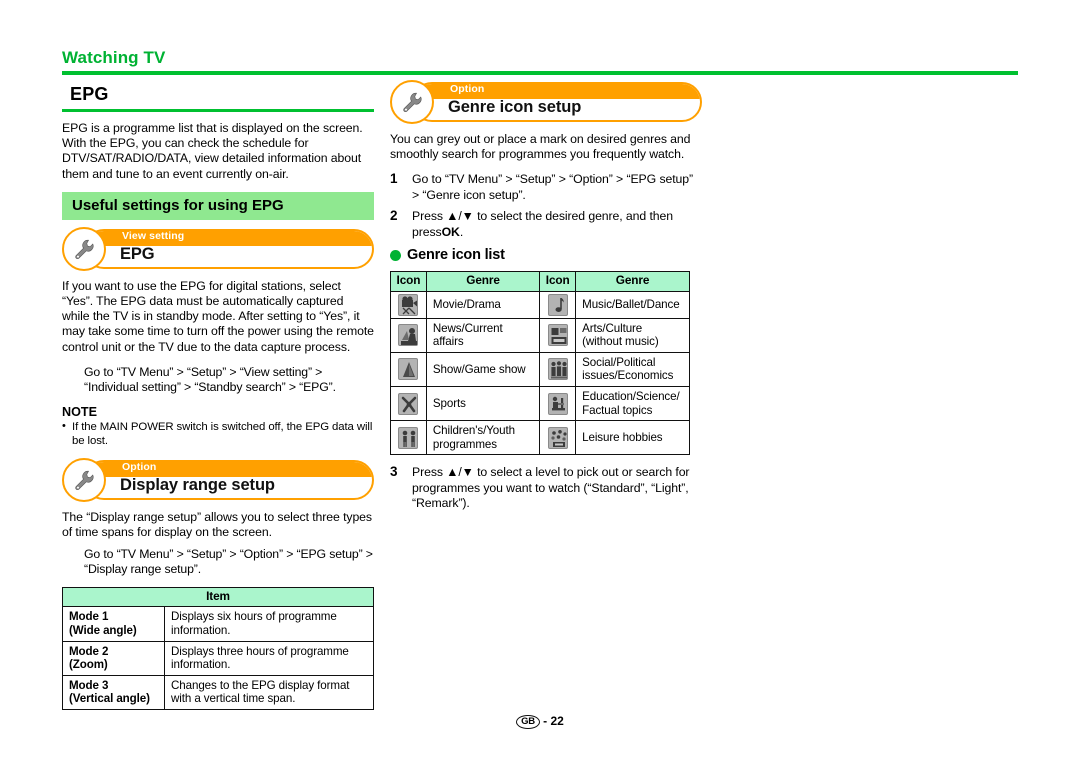 The image size is (1080, 763). I want to click on mode-line-2: (Vertical angle), so click(109, 699).